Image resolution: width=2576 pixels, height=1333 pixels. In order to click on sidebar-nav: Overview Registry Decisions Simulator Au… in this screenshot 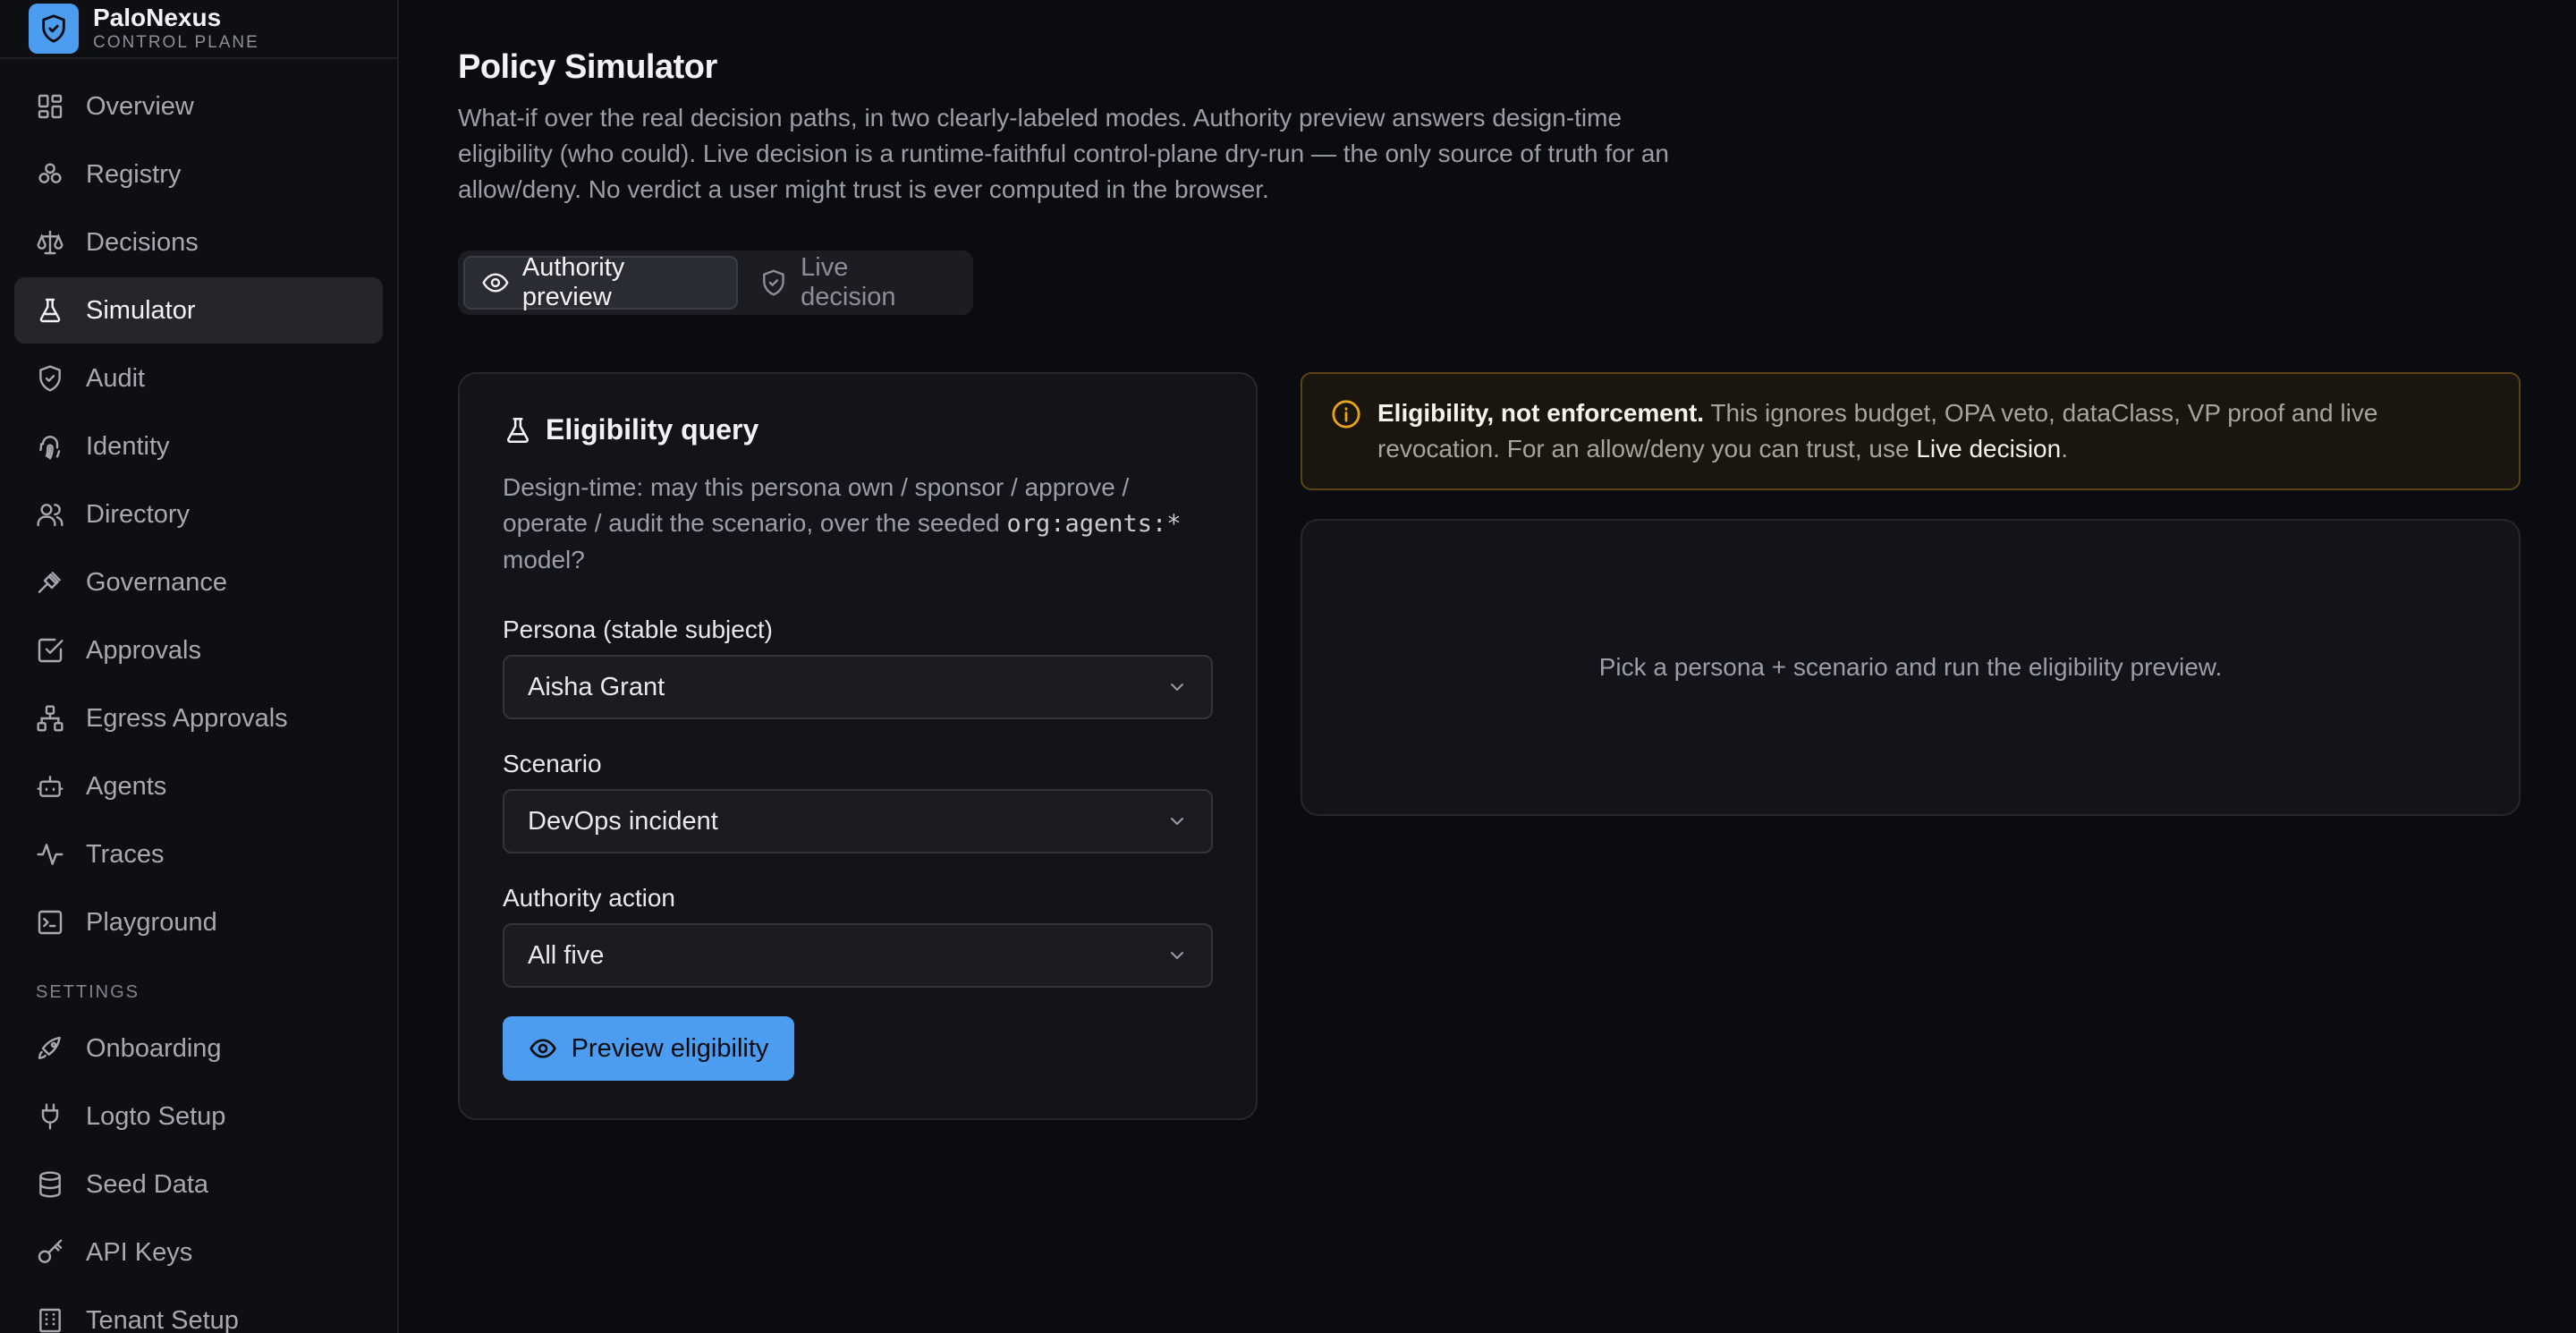, I will do `click(198, 696)`.